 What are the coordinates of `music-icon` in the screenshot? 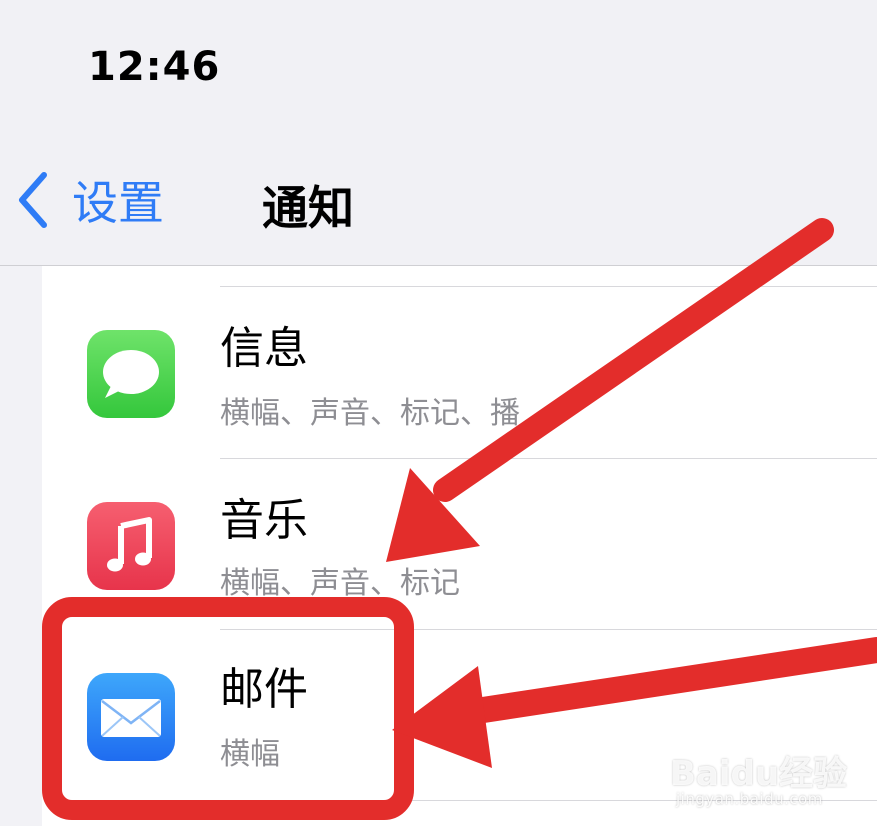 It's located at (131, 546).